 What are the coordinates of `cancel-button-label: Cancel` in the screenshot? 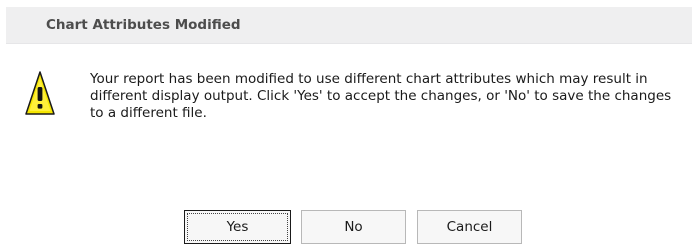 It's located at (469, 227).